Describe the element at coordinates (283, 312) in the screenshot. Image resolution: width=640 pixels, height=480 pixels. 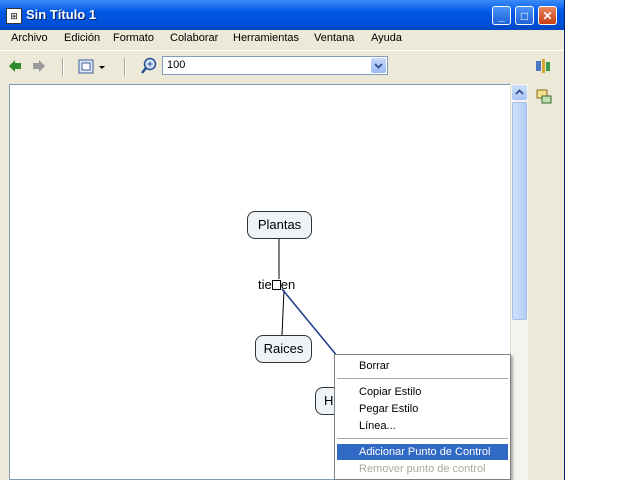
I see `link-line-raices` at that location.